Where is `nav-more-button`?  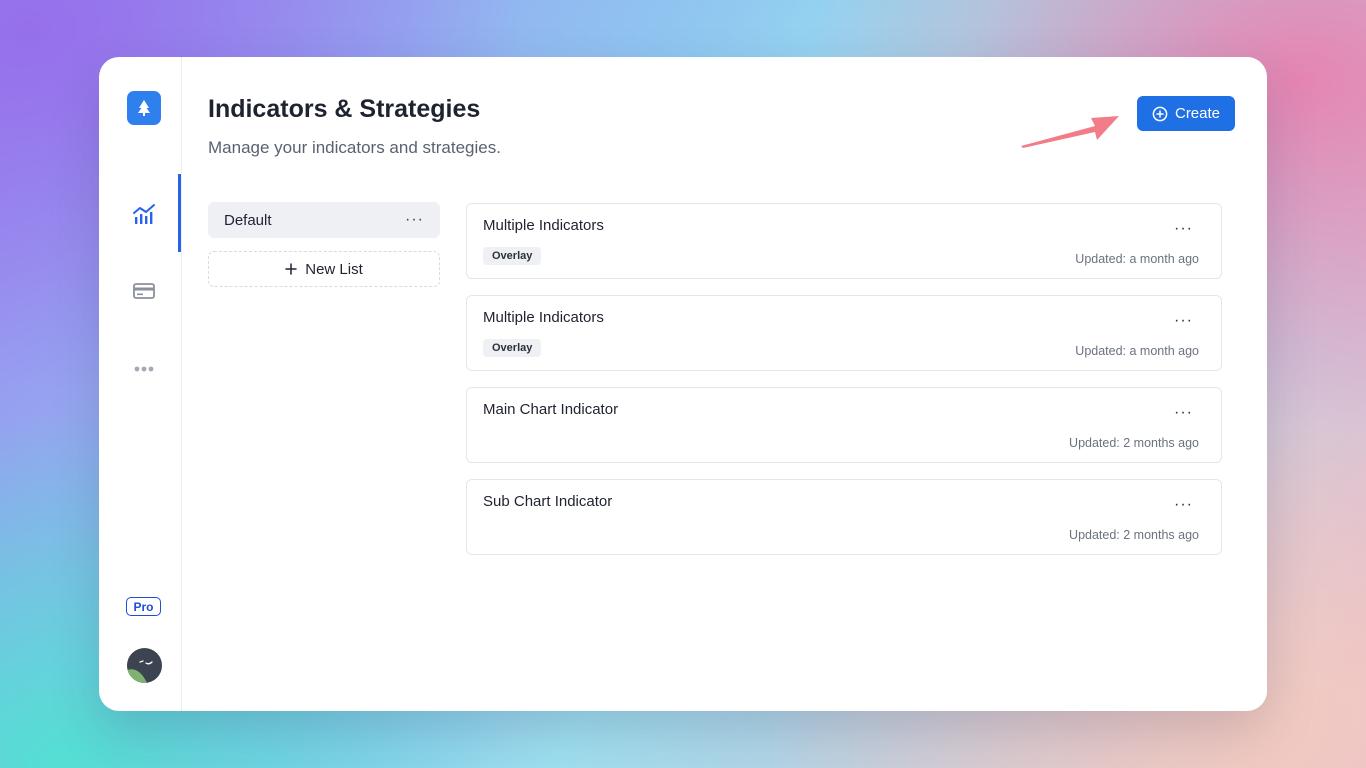
nav-more-button is located at coordinates (144, 369).